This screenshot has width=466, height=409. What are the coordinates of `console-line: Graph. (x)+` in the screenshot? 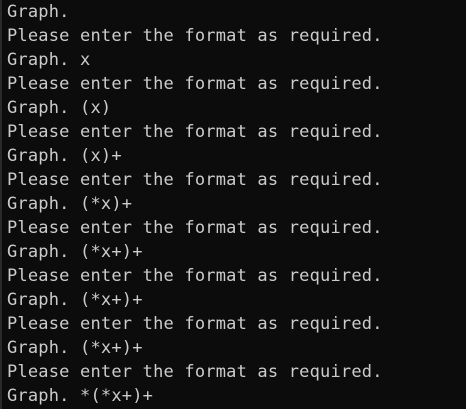 It's located at (64, 156).